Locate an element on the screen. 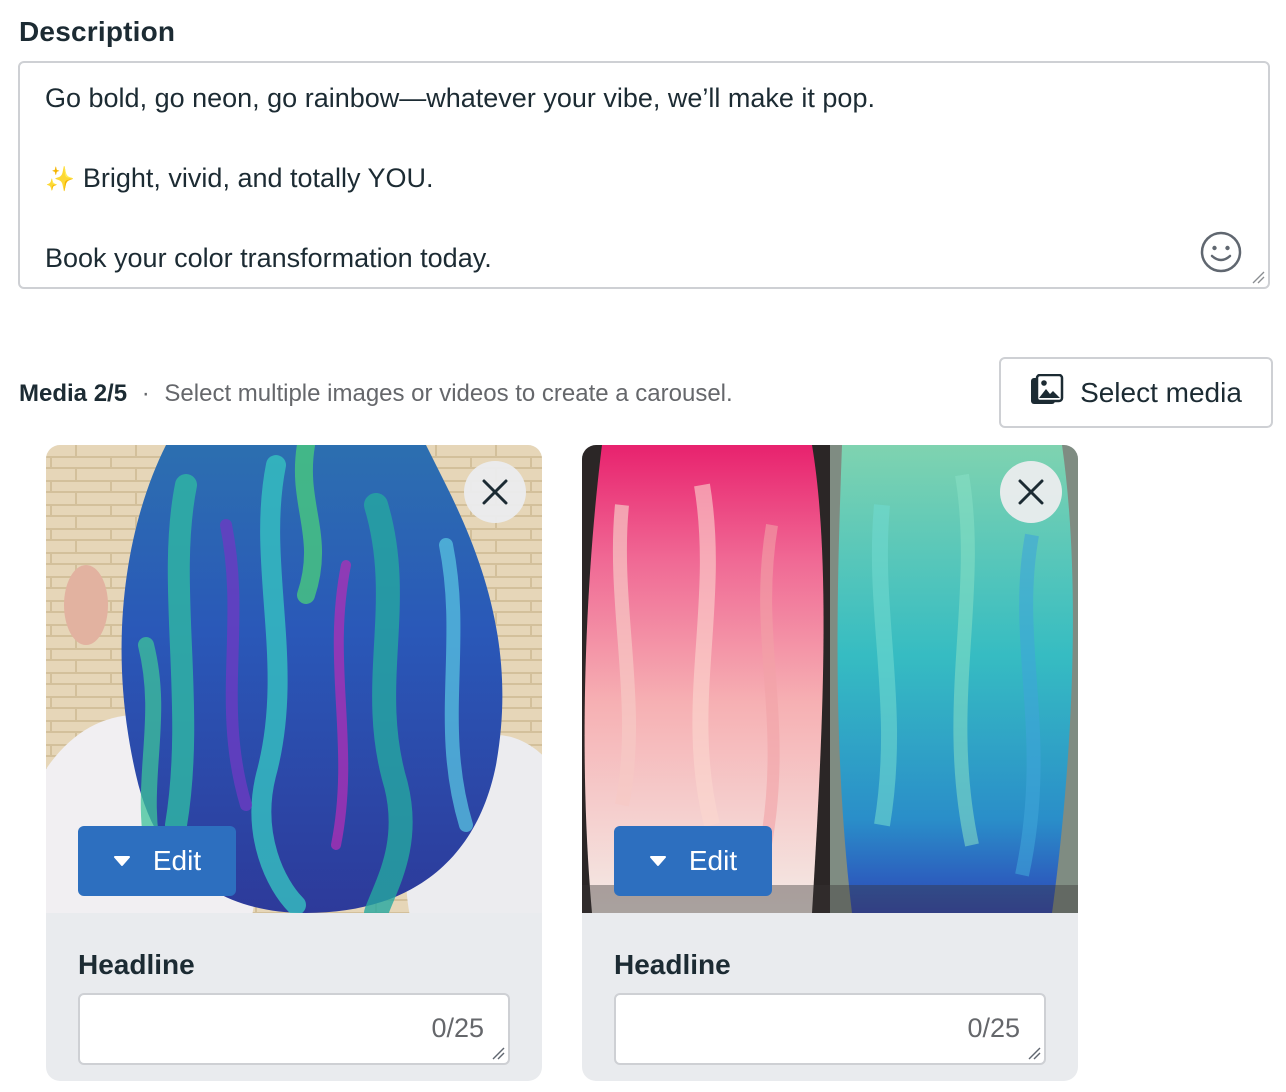 The width and height of the screenshot is (1286, 1092). description-line-2: ✨ Bright, vivid, and totally YOU. is located at coordinates (239, 178).